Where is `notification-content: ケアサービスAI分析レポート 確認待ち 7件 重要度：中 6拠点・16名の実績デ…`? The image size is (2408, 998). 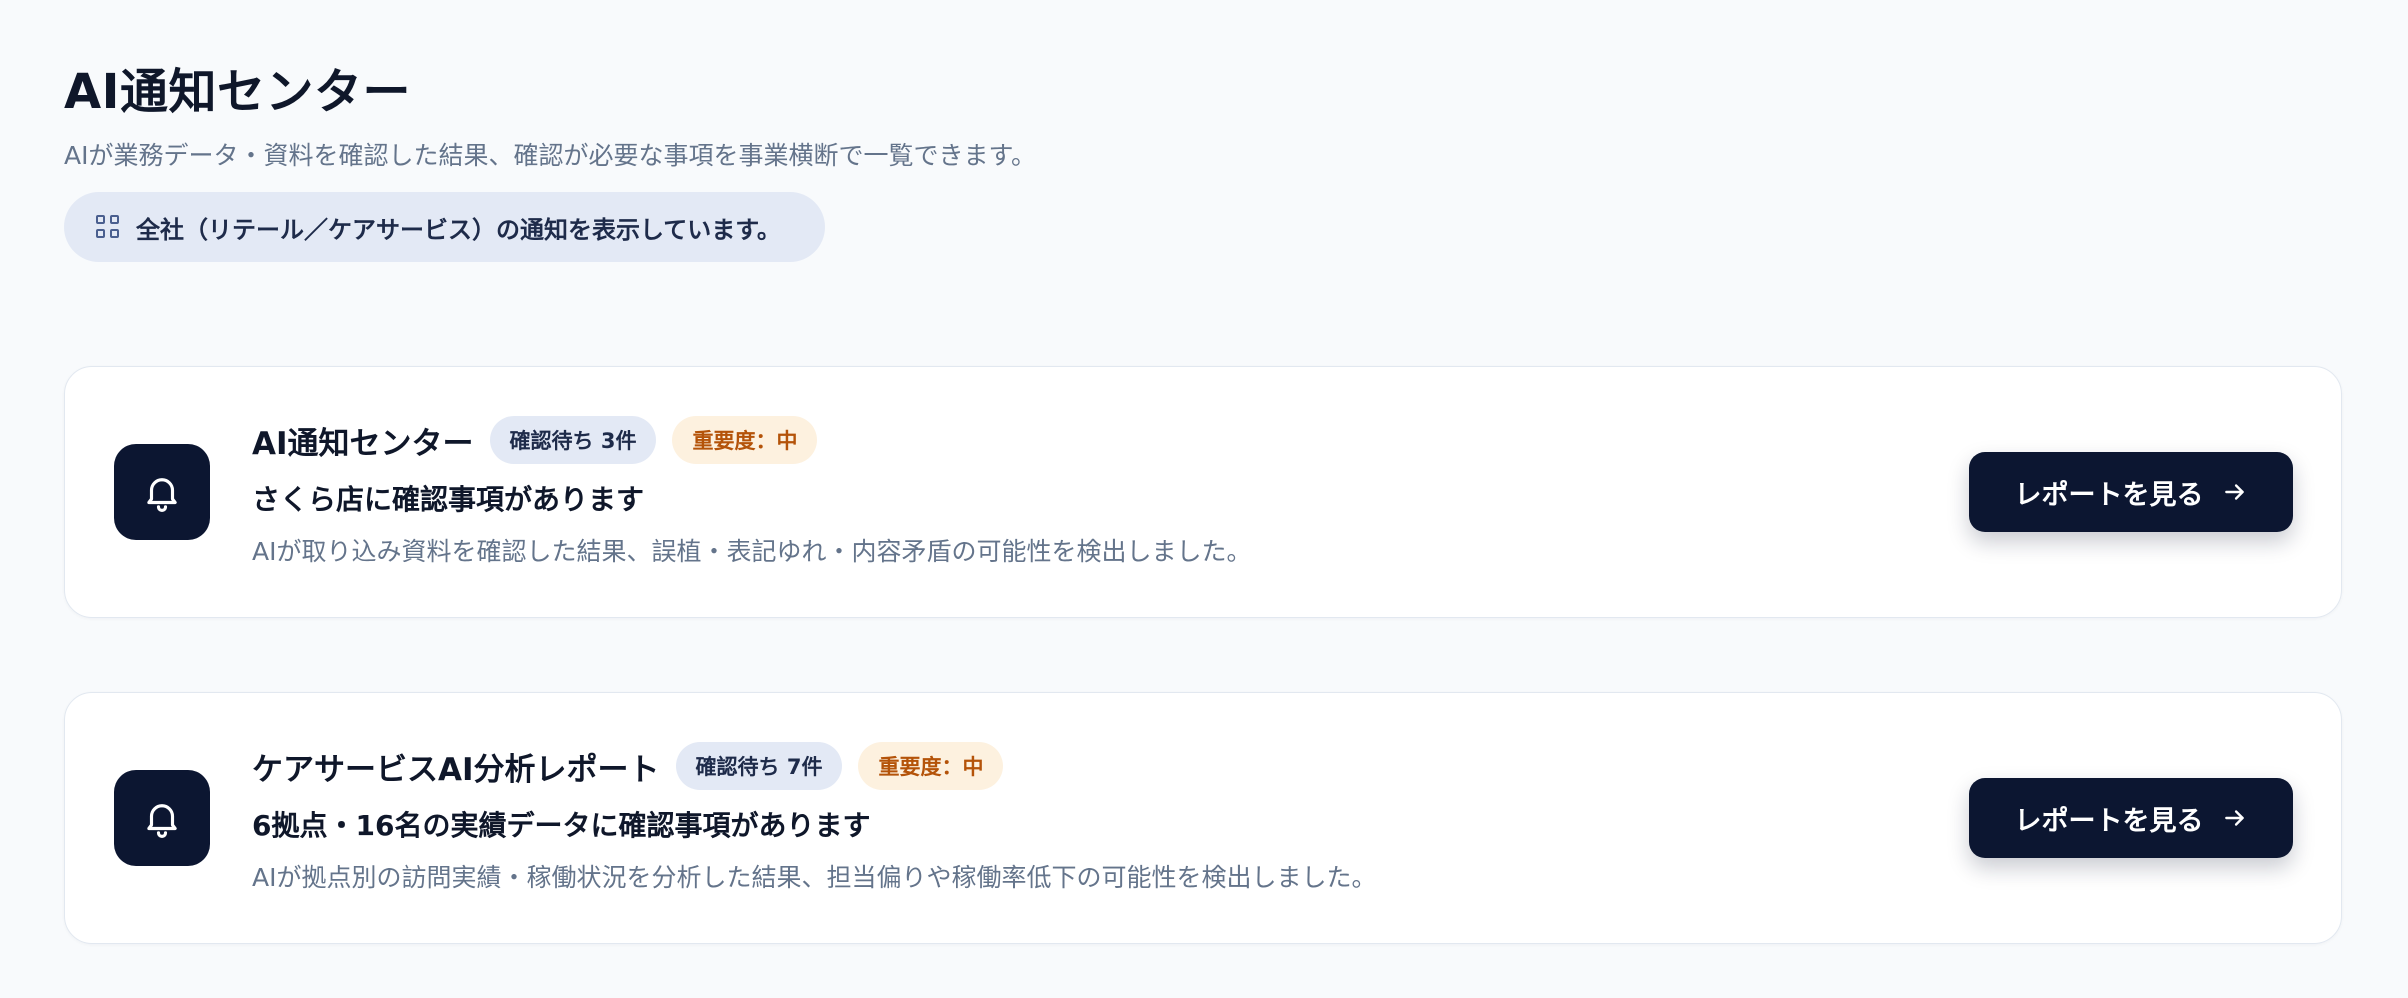 notification-content: ケアサービスAI分析レポート 確認待ち 7件 重要度：中 6拠点・16名の実績デ… is located at coordinates (1110, 818).